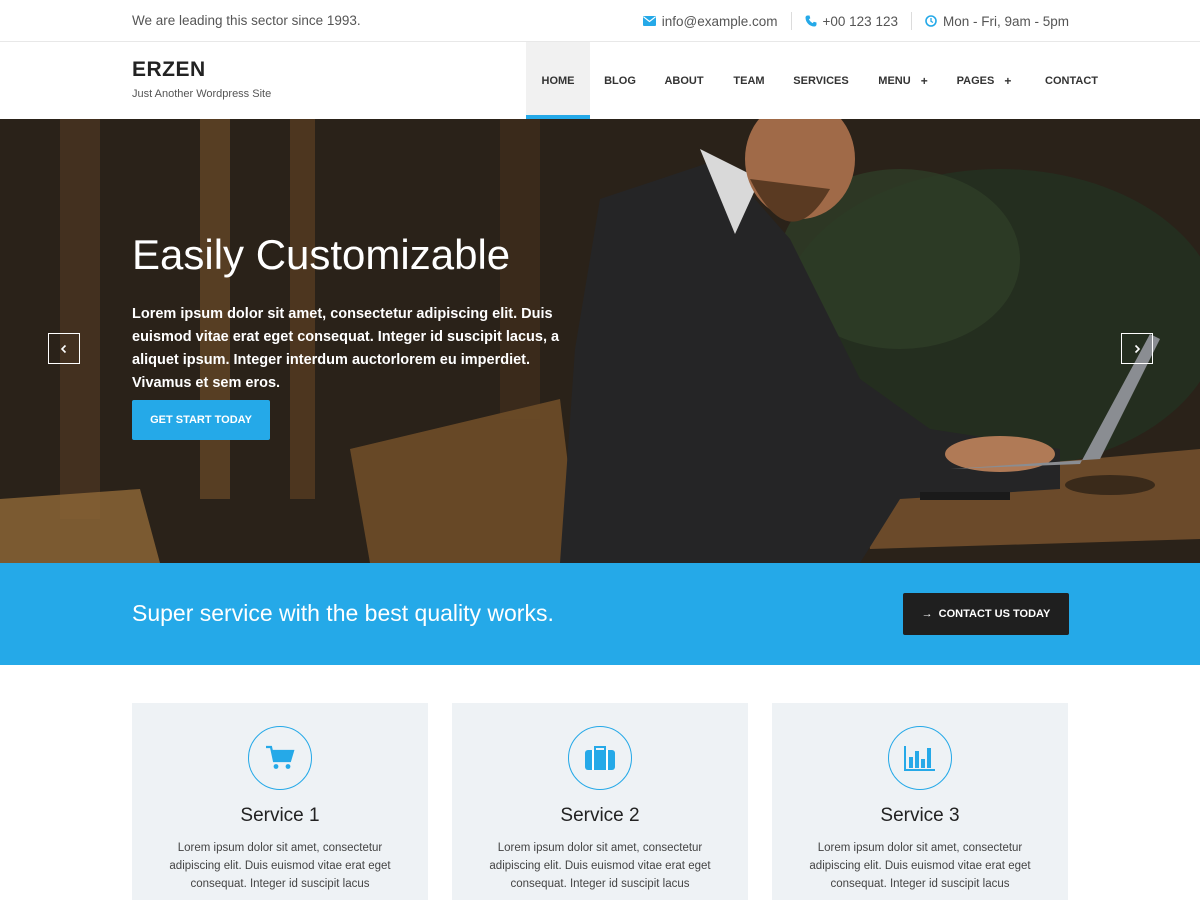 The image size is (1200, 900). What do you see at coordinates (920, 758) in the screenshot?
I see `bar-chart-icon` at bounding box center [920, 758].